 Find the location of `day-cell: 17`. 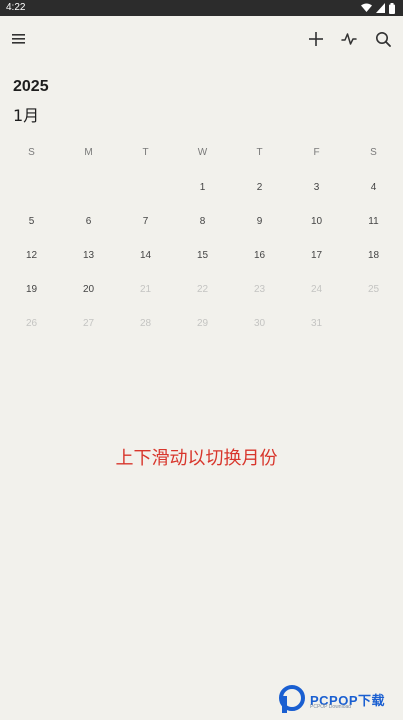

day-cell: 17 is located at coordinates (316, 266).